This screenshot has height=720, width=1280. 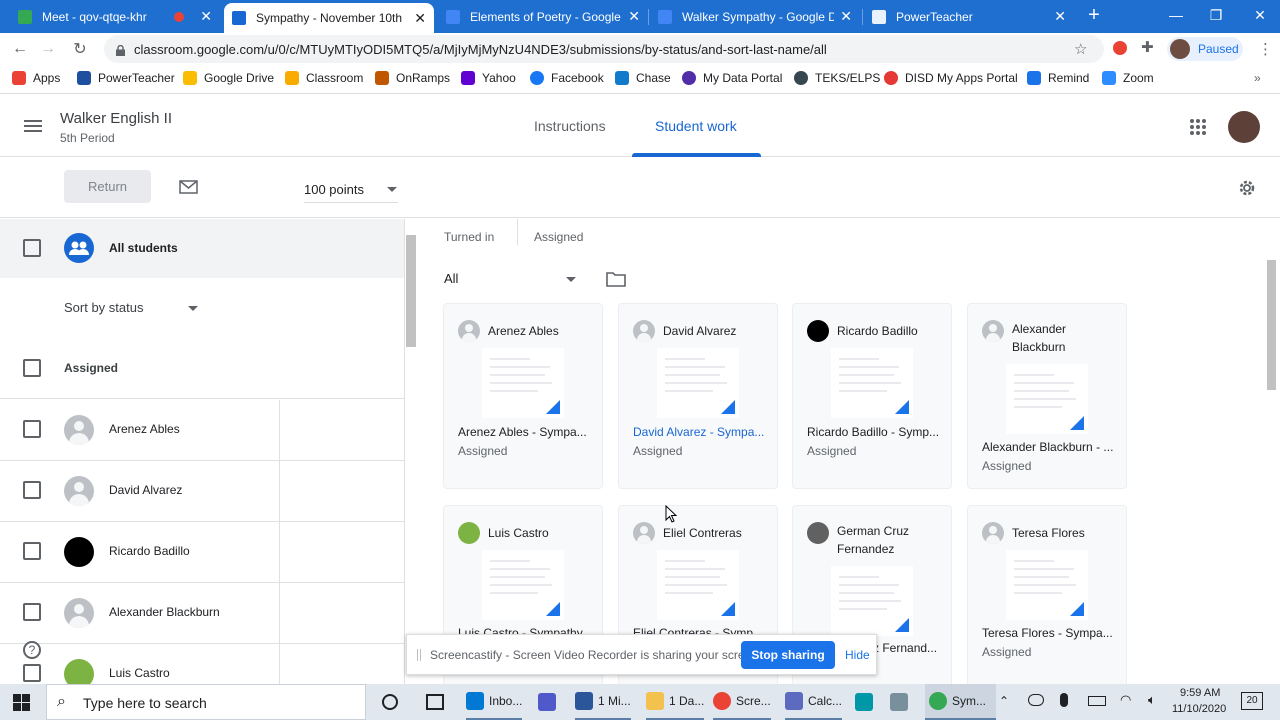 I want to click on tab-elements-of-poetry: Elements of Poetry - Google D ✕, so click(x=543, y=16).